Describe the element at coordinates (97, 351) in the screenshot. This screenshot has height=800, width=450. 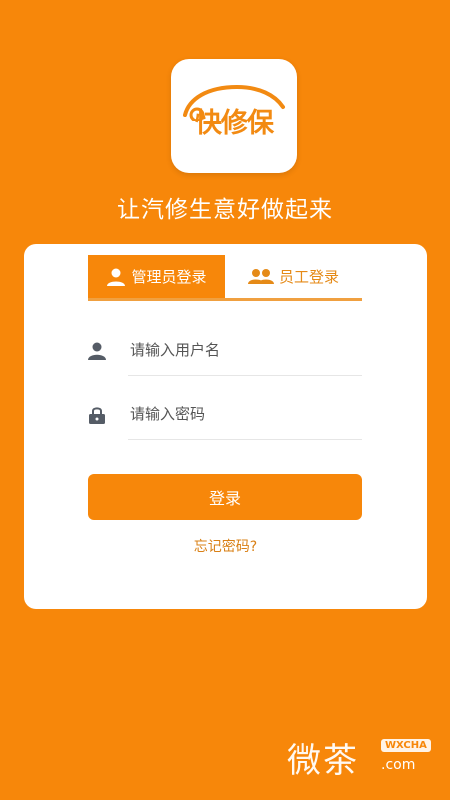
I see `person-icon` at that location.